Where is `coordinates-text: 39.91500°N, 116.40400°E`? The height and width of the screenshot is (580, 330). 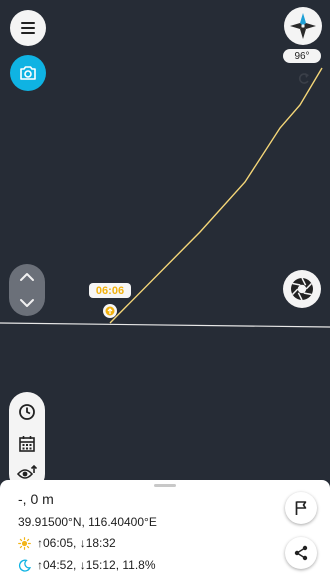 coordinates-text: 39.91500°N, 116.40400°E is located at coordinates (87, 522).